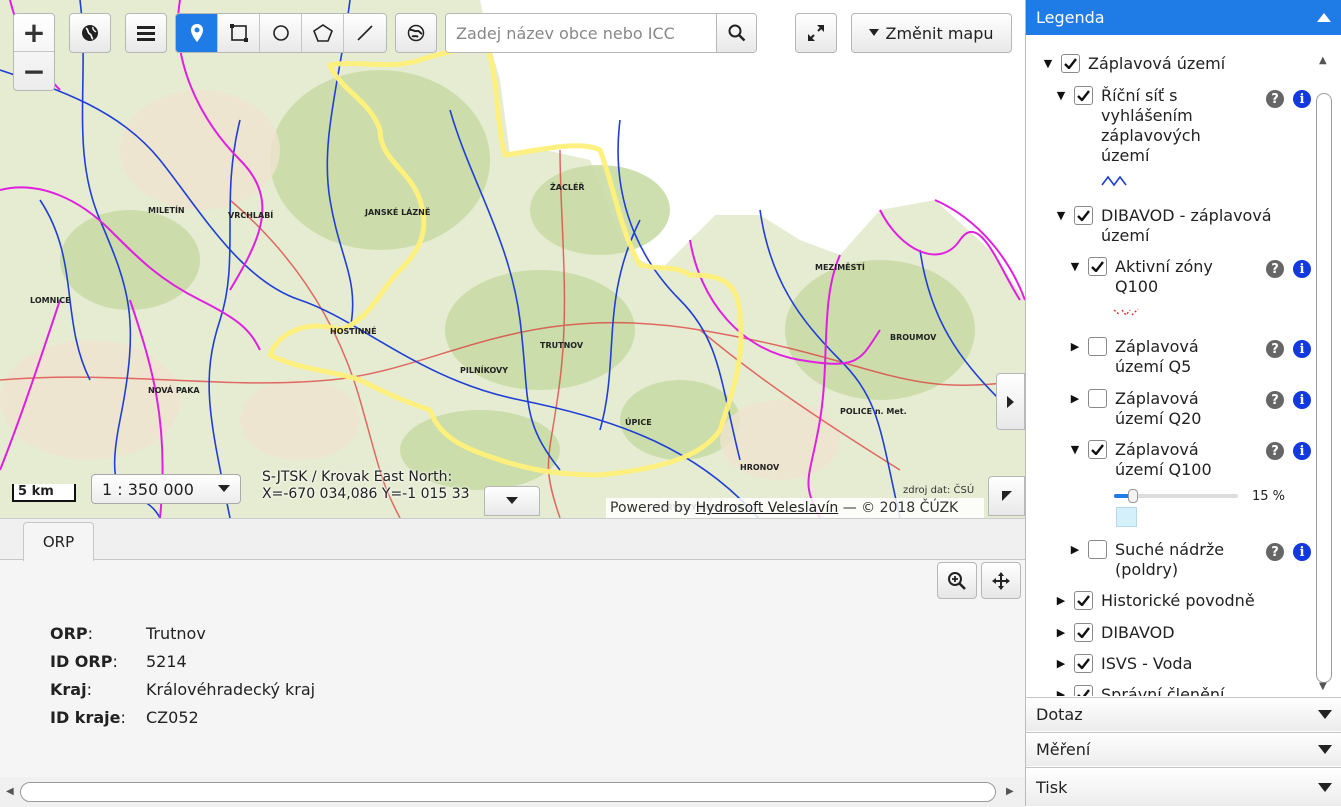 Image resolution: width=1341 pixels, height=807 pixels. What do you see at coordinates (182, 661) in the screenshot?
I see `attribute-row: ID ORP: 5214` at bounding box center [182, 661].